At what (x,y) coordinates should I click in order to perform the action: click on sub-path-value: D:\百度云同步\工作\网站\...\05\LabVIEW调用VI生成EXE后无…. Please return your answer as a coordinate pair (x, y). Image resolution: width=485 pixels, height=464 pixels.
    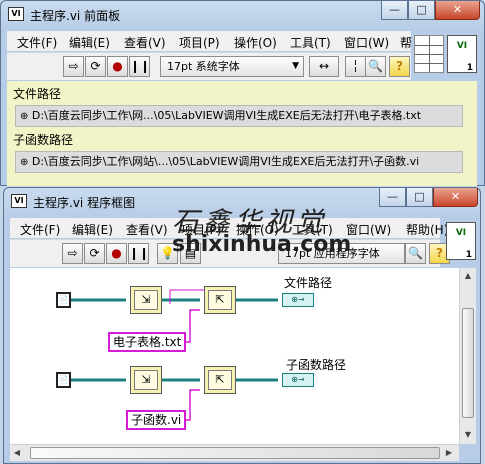
    Looking at the image, I should click on (225, 161).